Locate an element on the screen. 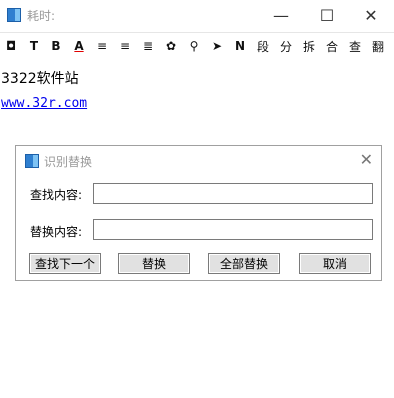  toolbar: ◘ T B A ≡ ≡ ≣ ✿ ⚲ ➤ N 段 分 拆 合 查 翻 is located at coordinates (197, 45).